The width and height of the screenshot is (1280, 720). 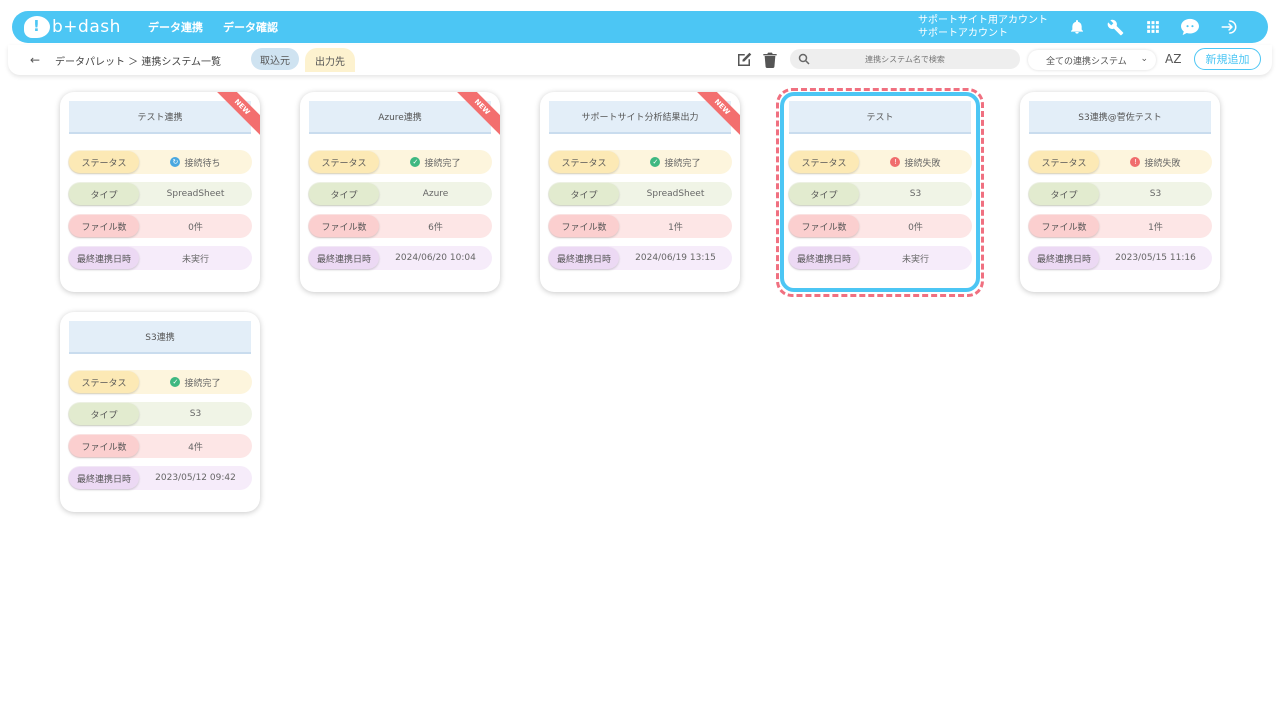 What do you see at coordinates (175, 27) in the screenshot?
I see `nav-data-integration: データ連携` at bounding box center [175, 27].